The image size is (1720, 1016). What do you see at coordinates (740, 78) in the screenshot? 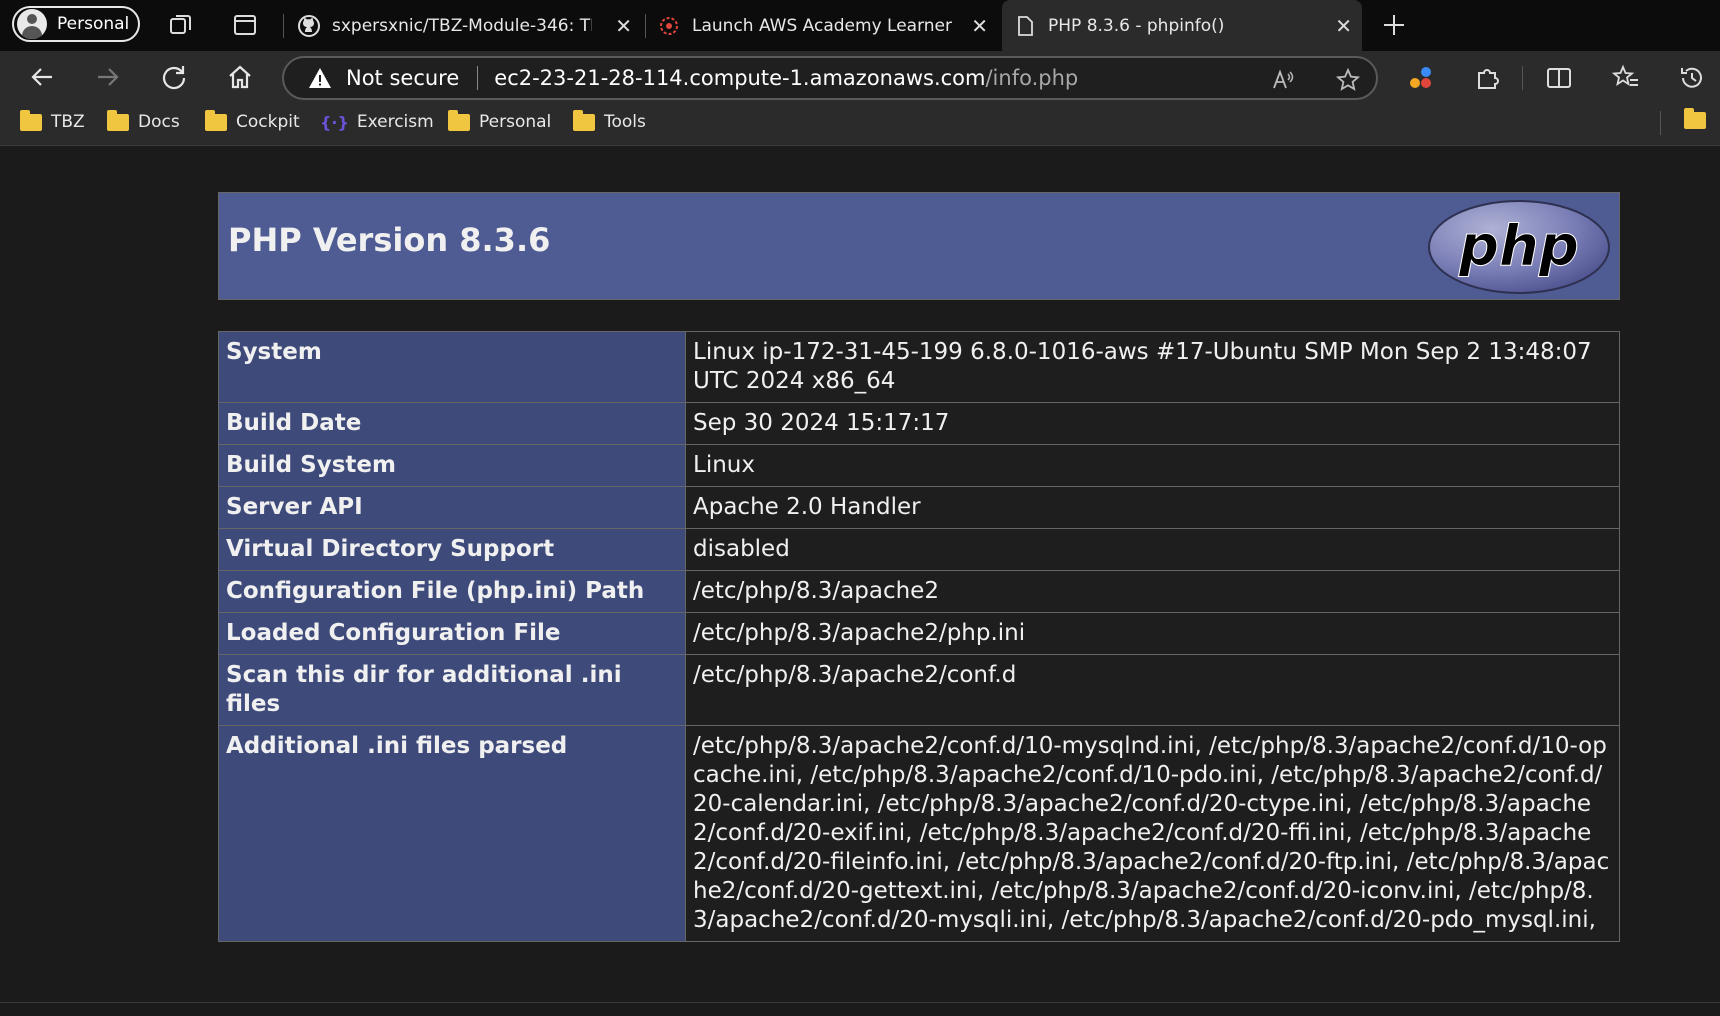
I see `url-host: ec2-23-21-28-114.compute-1.amazonaws.com` at bounding box center [740, 78].